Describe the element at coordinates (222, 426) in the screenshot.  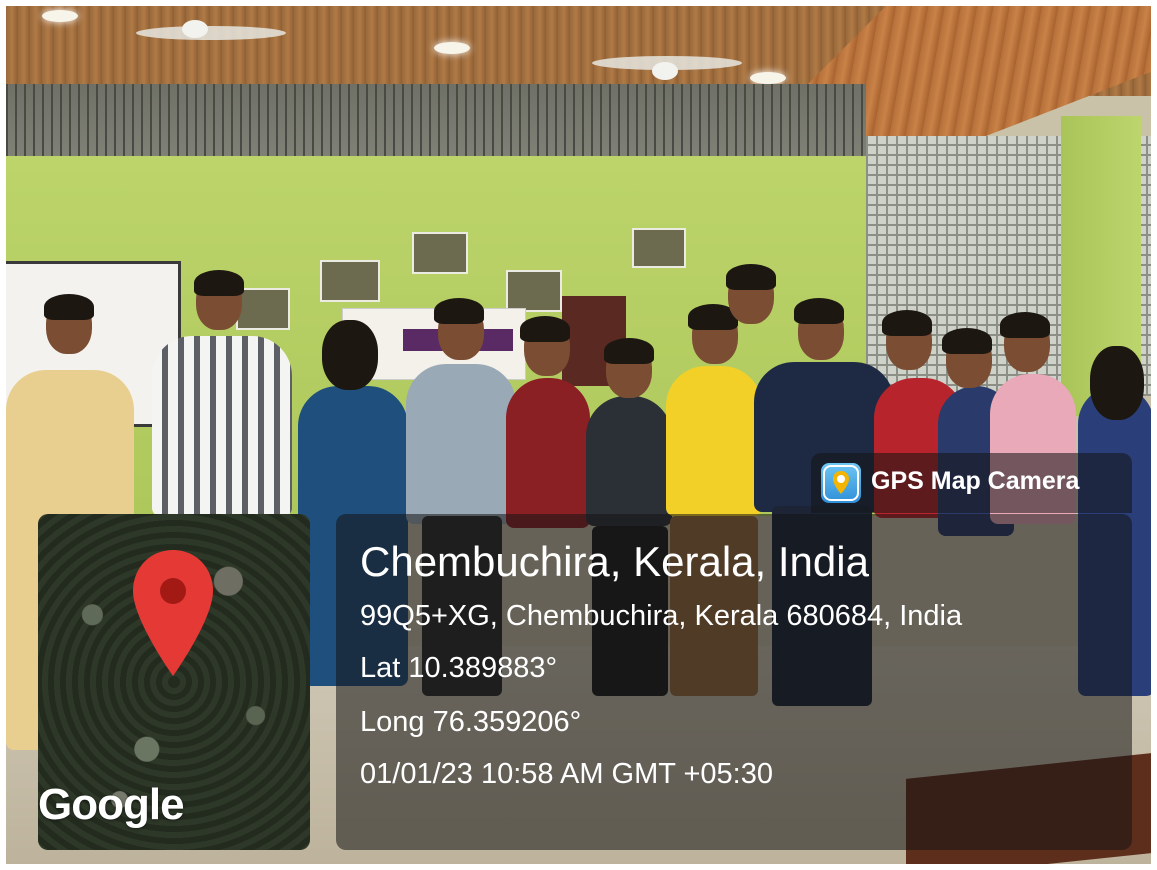
I see `person-striped-shirt` at that location.